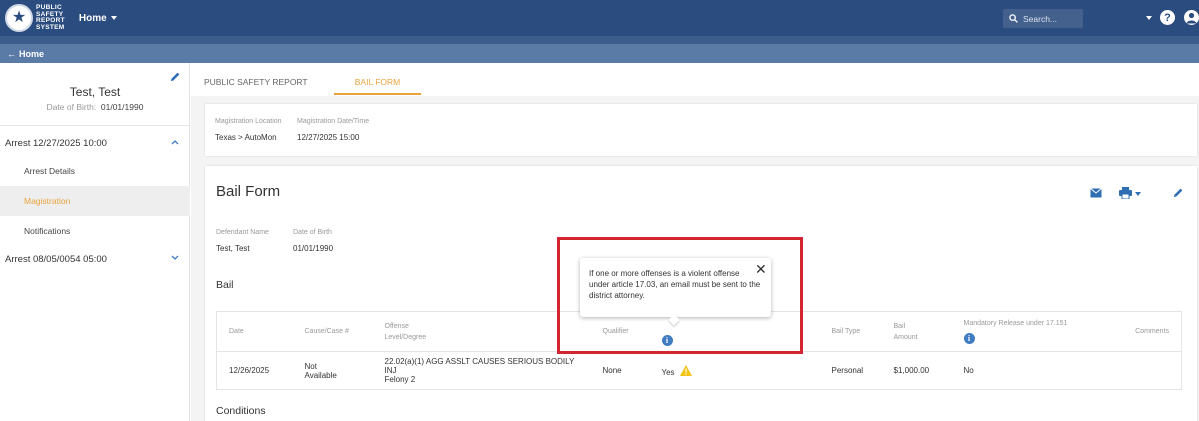 The height and width of the screenshot is (421, 1199). Describe the element at coordinates (313, 248) in the screenshot. I see `defendant-dob-value: 01/01/1990` at that location.